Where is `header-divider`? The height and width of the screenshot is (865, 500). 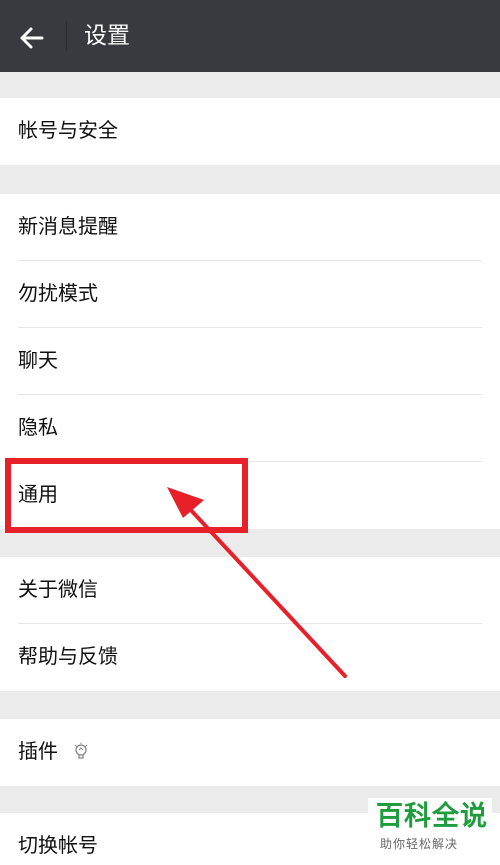
header-divider is located at coordinates (66, 36).